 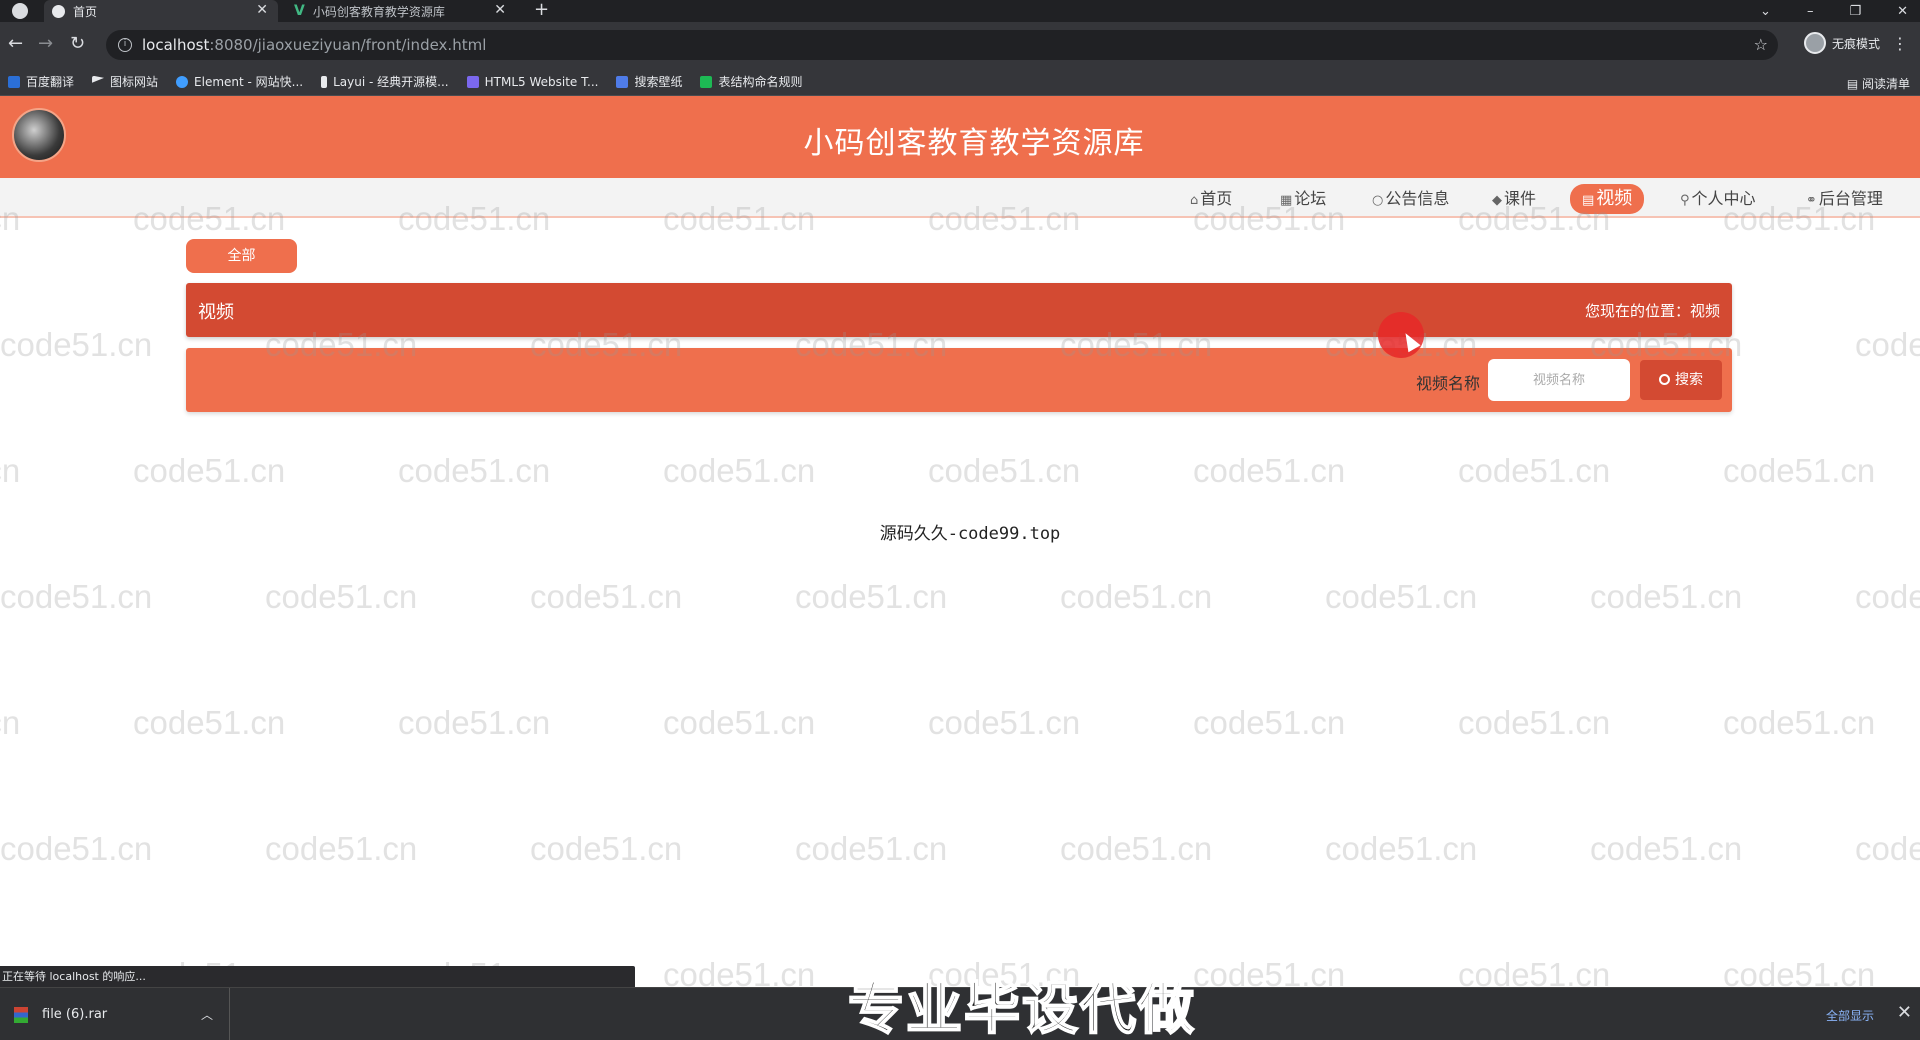 I want to click on reload-icon: ↻, so click(x=77, y=44).